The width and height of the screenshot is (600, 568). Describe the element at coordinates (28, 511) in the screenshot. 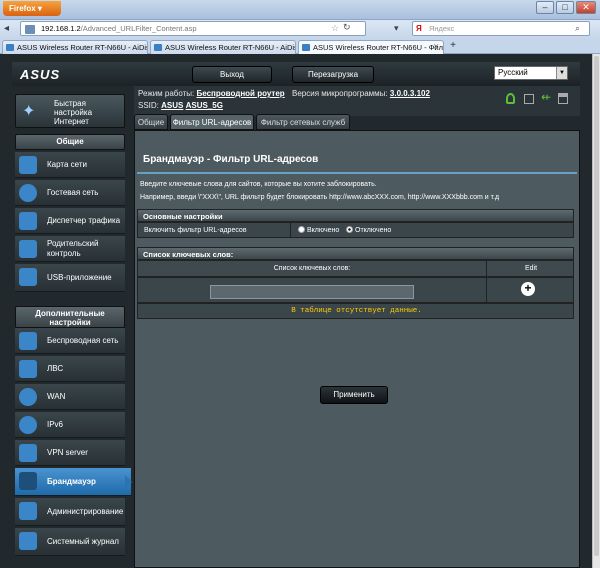

I see `admin-icon` at that location.